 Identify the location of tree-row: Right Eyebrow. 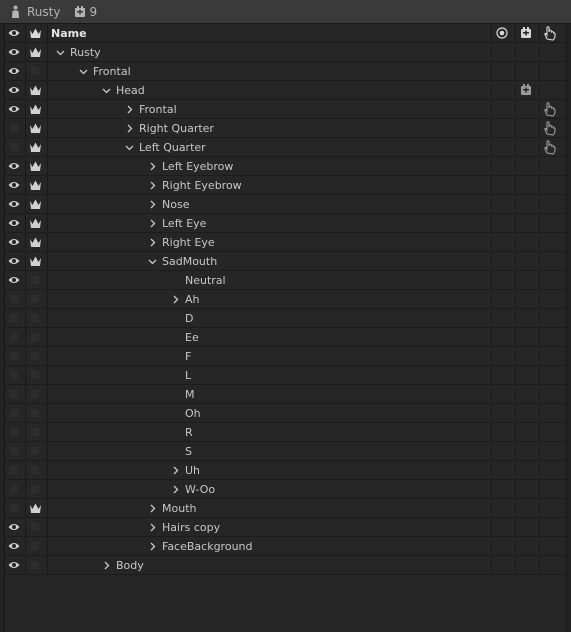
(285, 185).